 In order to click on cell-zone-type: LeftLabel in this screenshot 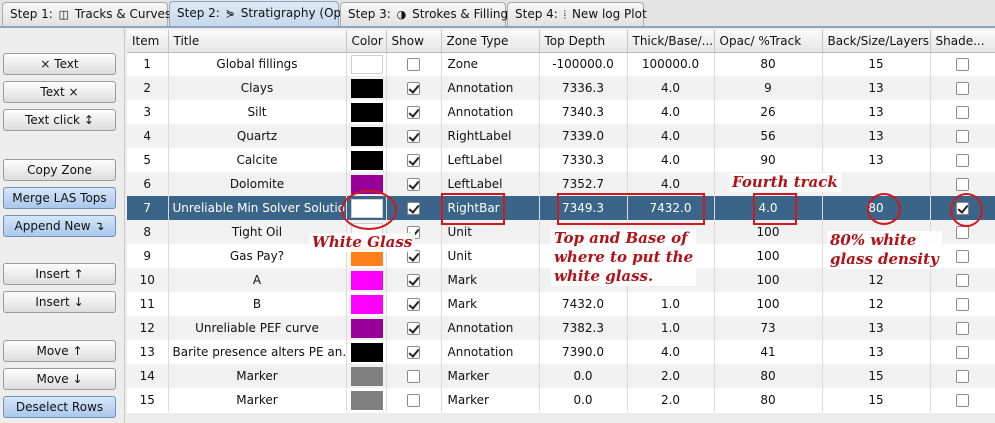, I will do `click(490, 160)`.